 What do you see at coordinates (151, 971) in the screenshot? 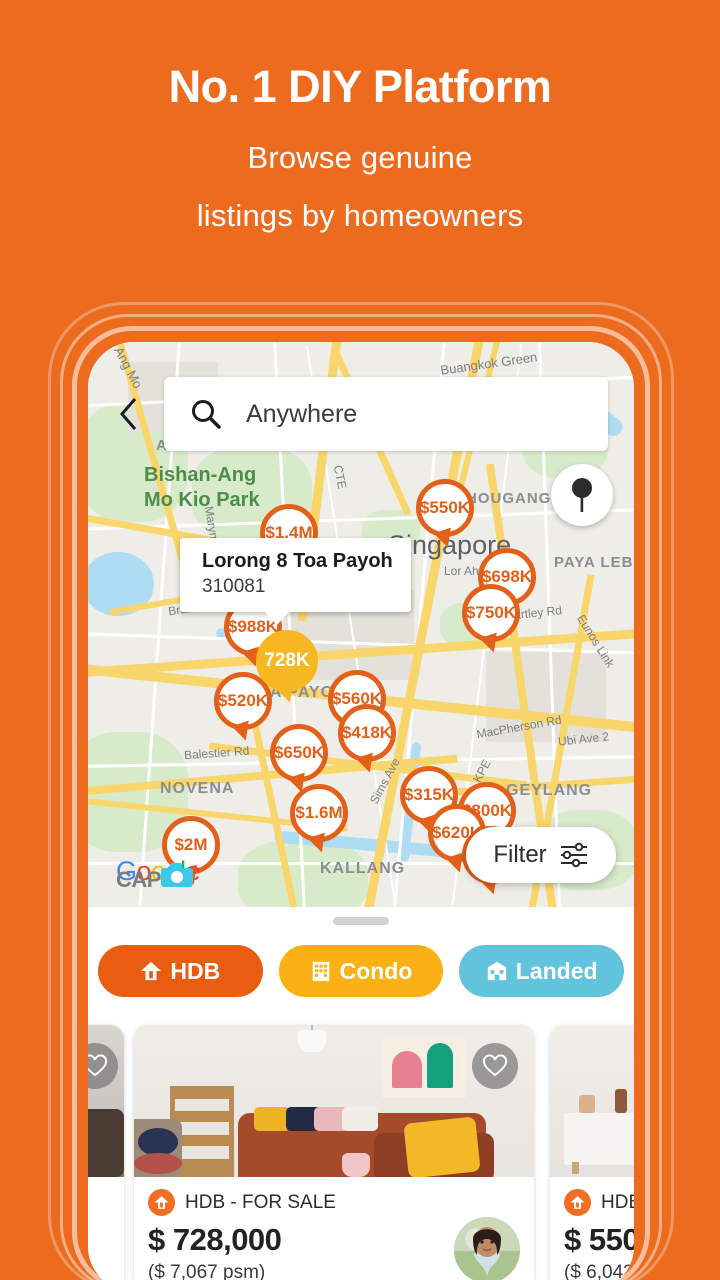
I see `house-arrow-icon` at bounding box center [151, 971].